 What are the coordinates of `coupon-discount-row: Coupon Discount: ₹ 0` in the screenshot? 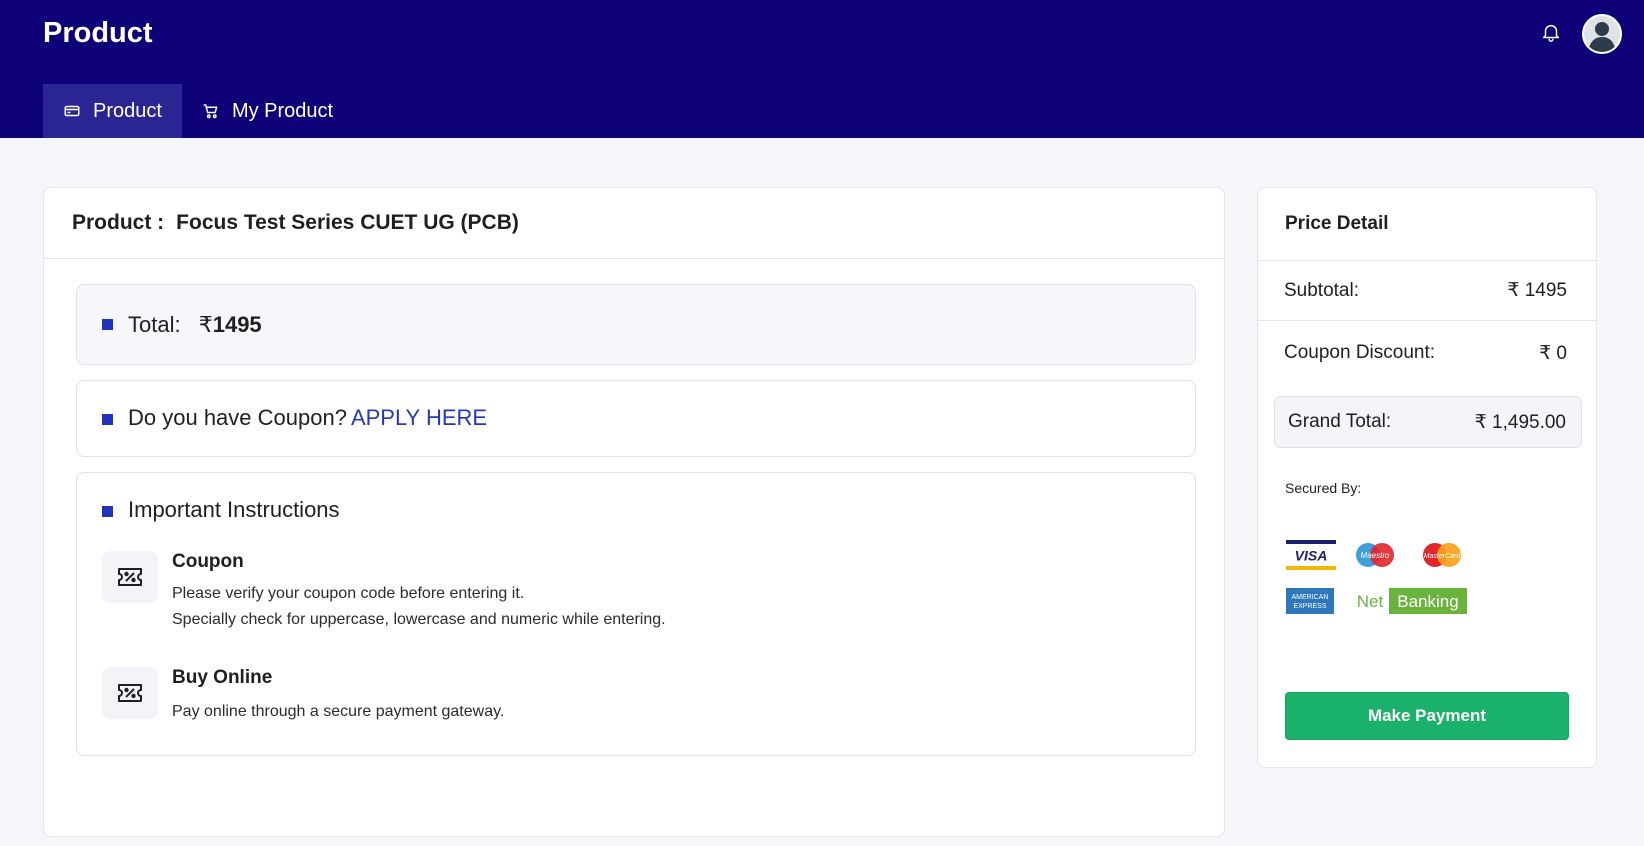 It's located at (1427, 353).